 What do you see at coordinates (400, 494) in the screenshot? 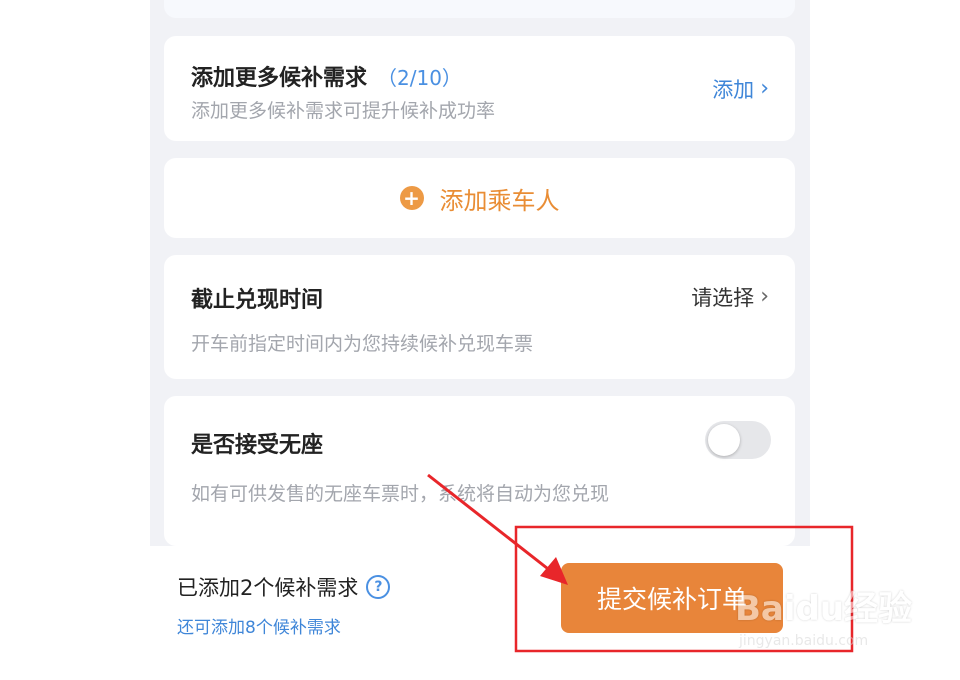
I see `no-seat-subtitle: 如有可供发售的无座车票时，系统将自动为您兑现` at bounding box center [400, 494].